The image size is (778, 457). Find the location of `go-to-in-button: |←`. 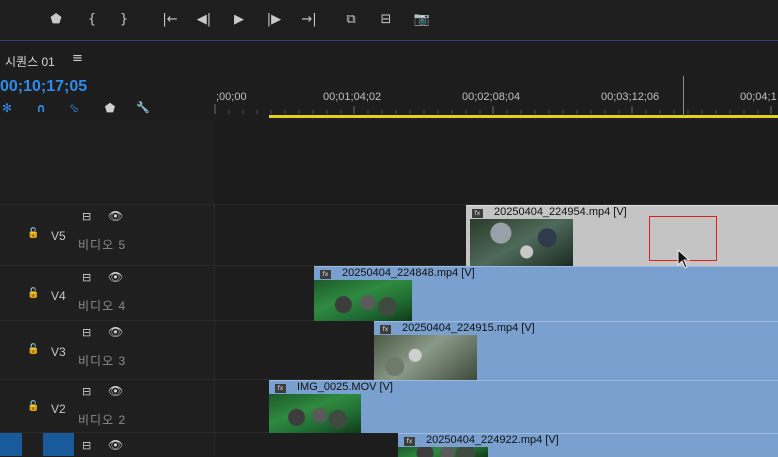

go-to-in-button: |← is located at coordinates (170, 20).